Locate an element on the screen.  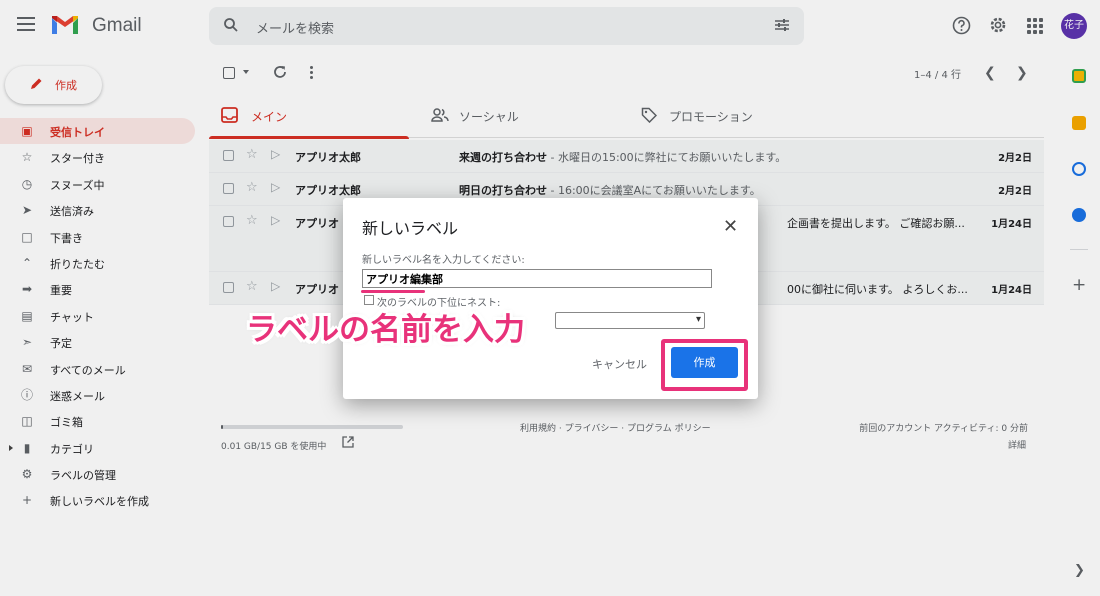
label-name-input is located at coordinates (537, 278).